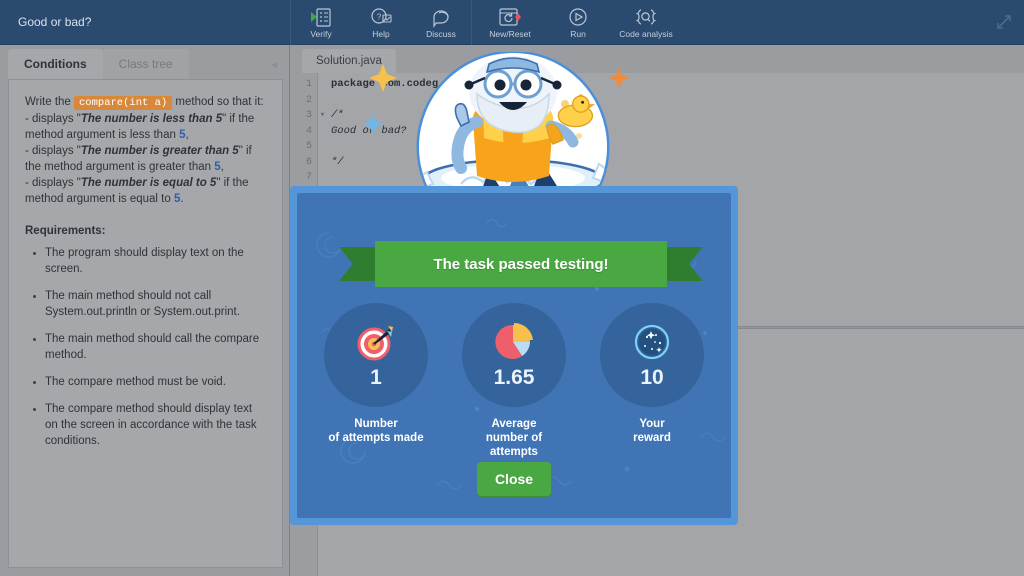  I want to click on toolbar-group-right: New/Reset Run Code analysis, so click(578, 22).